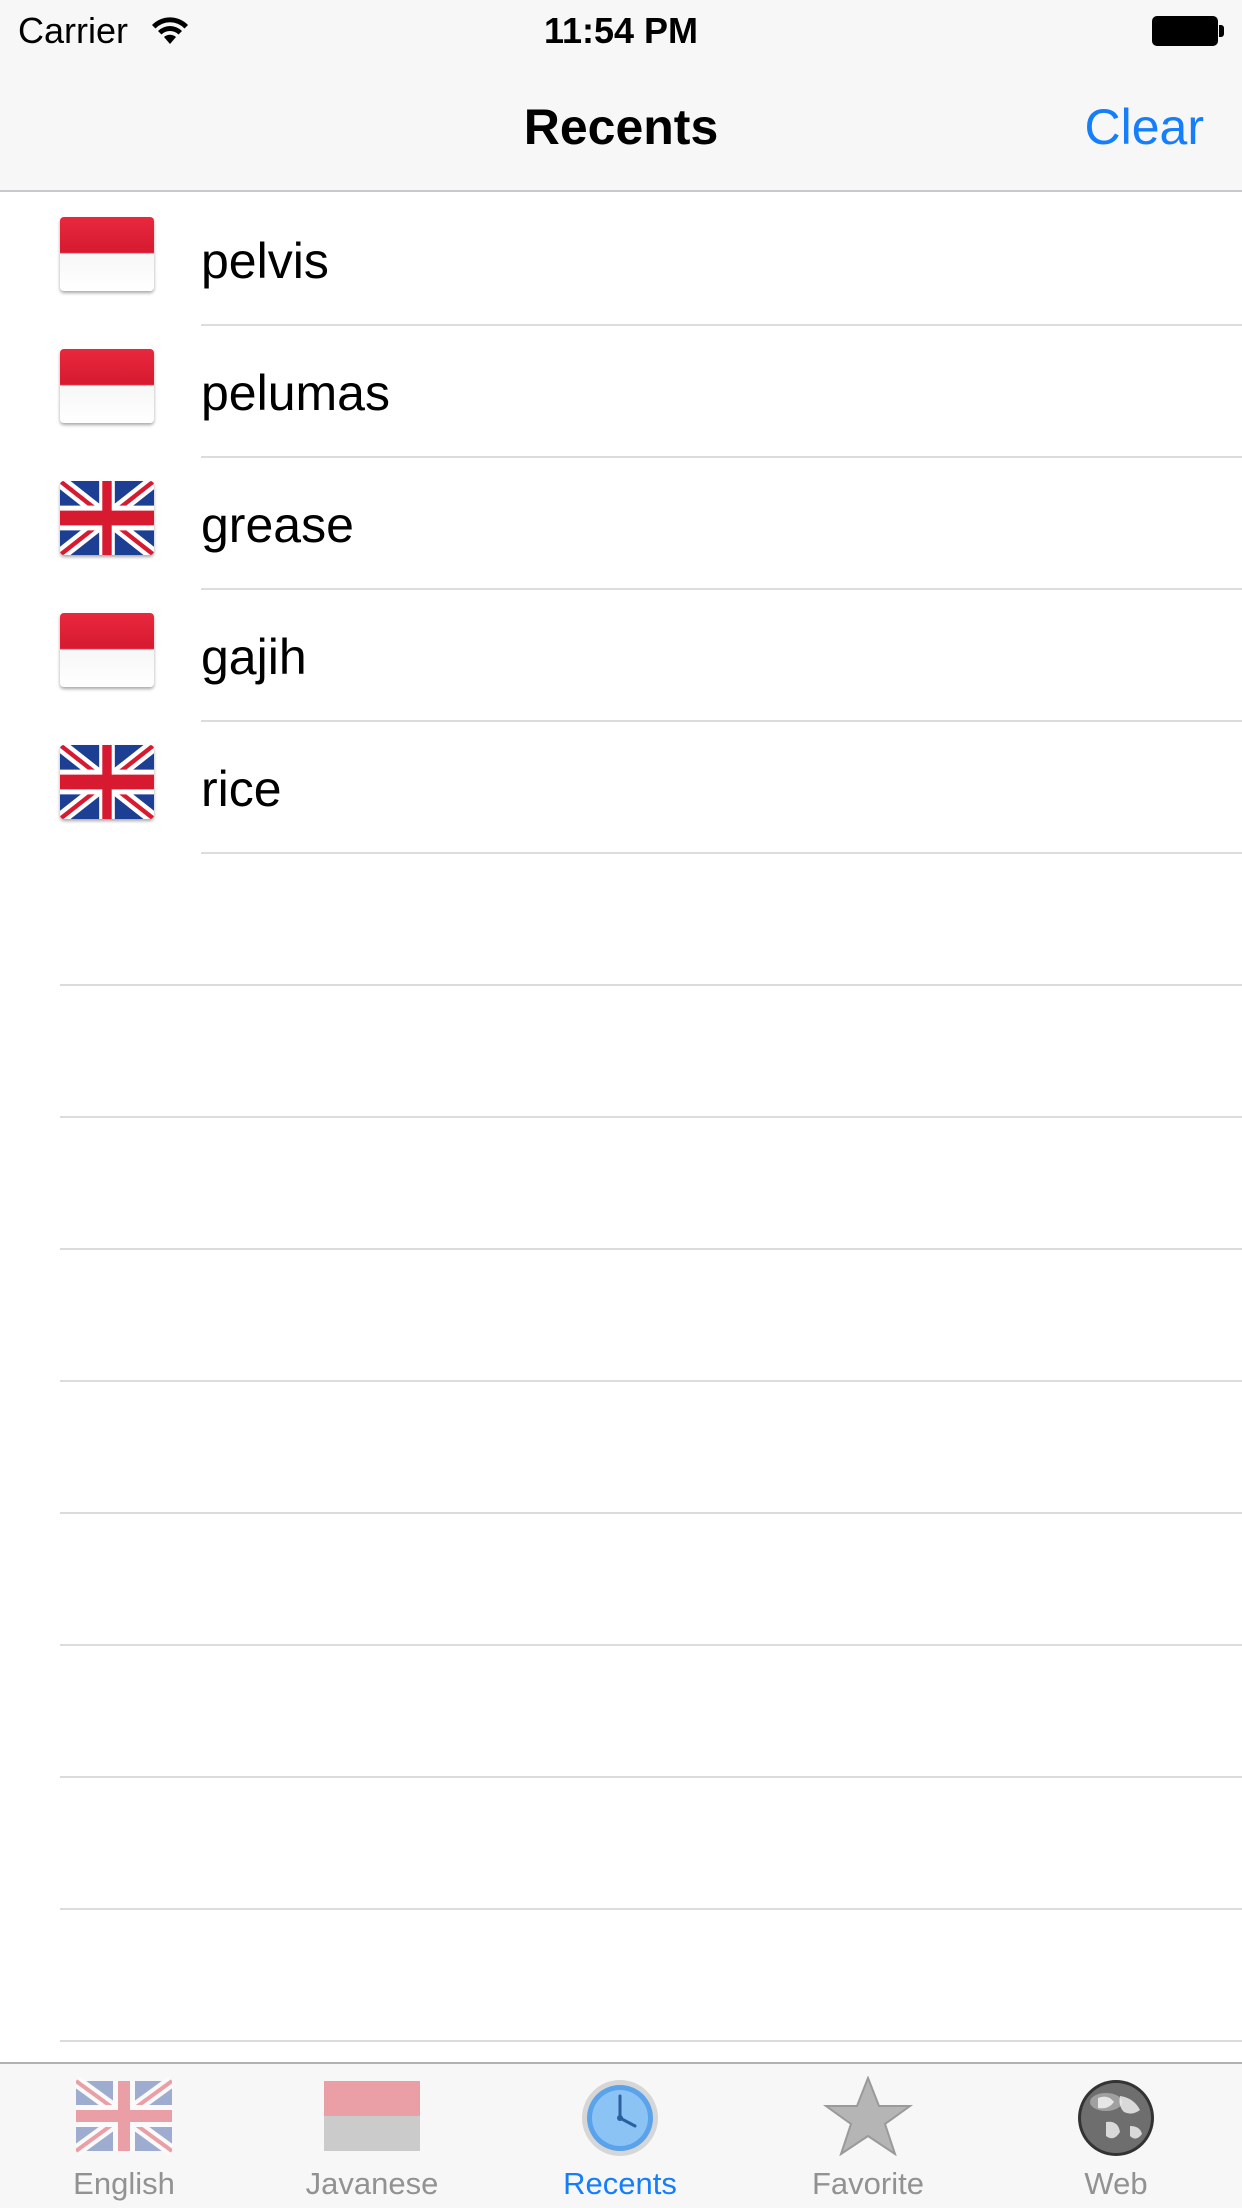 Image resolution: width=1242 pixels, height=2208 pixels. Describe the element at coordinates (295, 393) in the screenshot. I see `list-item-word: pelumas` at that location.